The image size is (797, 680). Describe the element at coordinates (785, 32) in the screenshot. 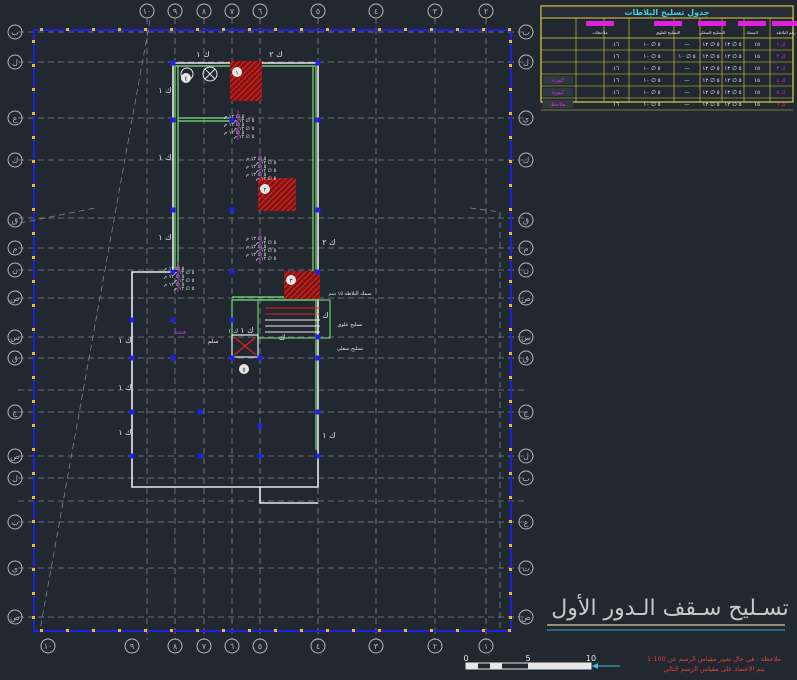

I see `table-header-label: رقم البلاطة` at that location.